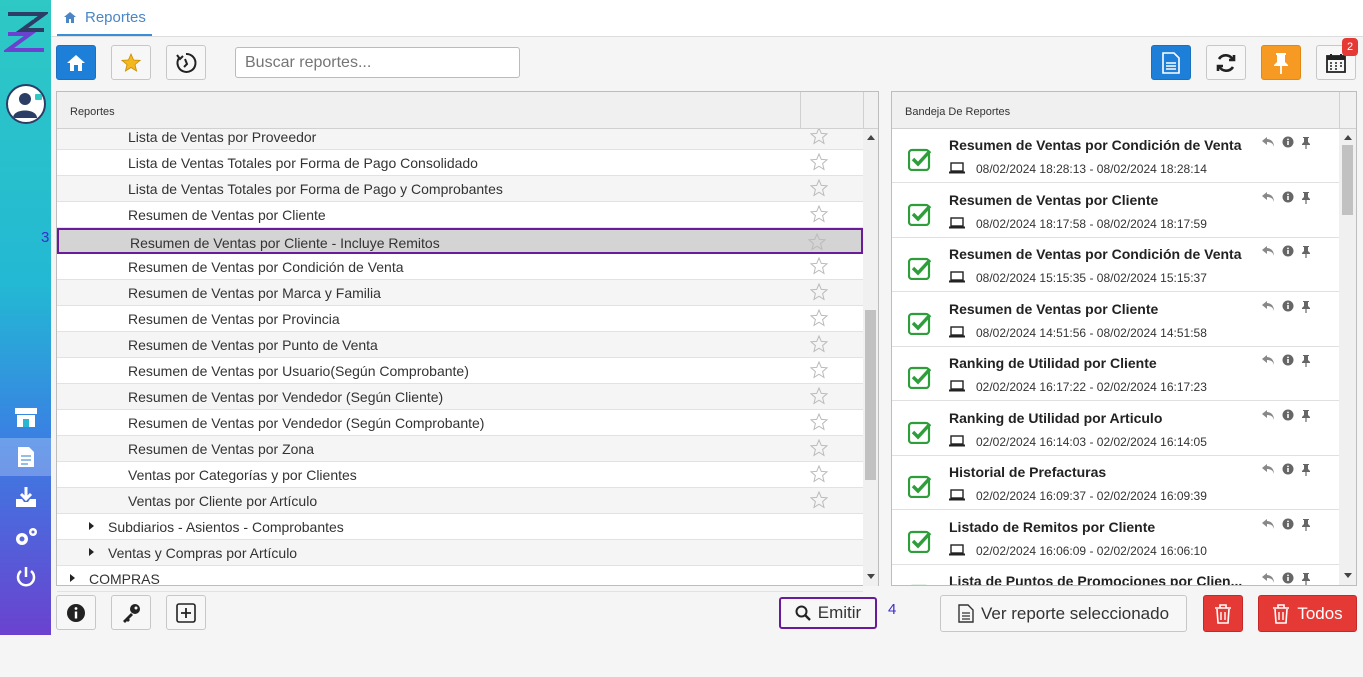 The image size is (1363, 677). Describe the element at coordinates (460, 579) in the screenshot. I see `tree-folder: COMPRAS` at that location.